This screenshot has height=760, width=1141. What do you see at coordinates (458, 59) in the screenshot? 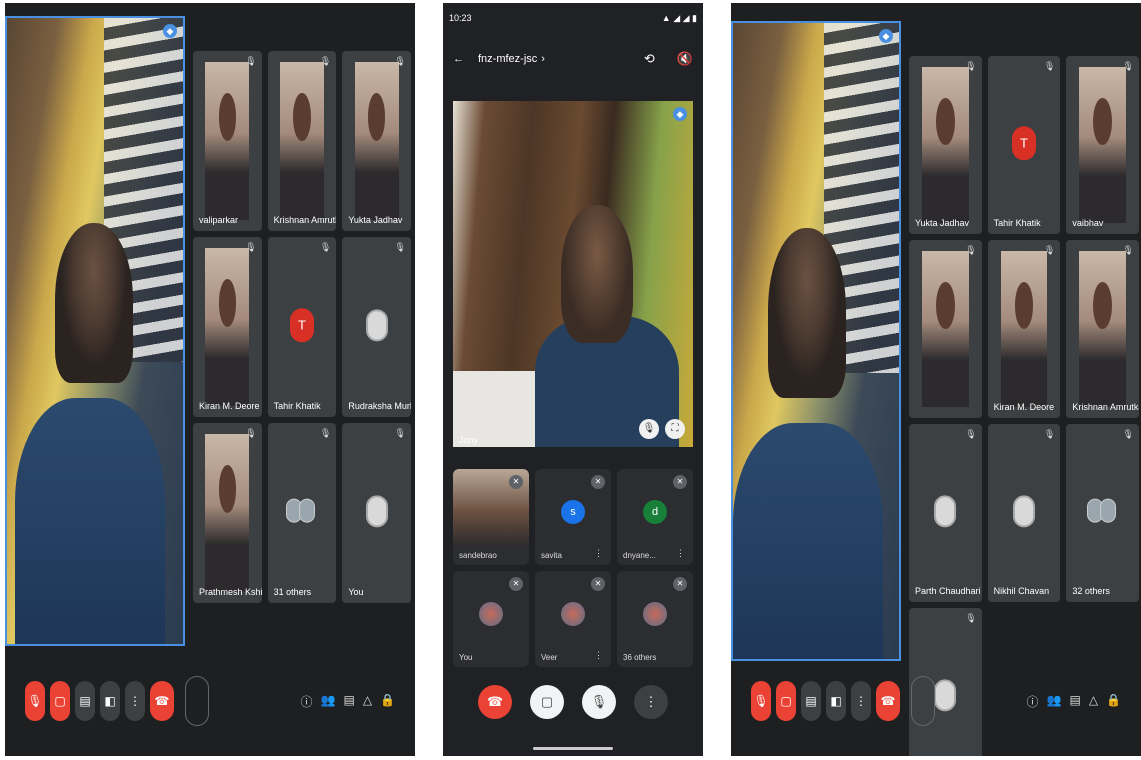
I see `back-arrow-icon: ←` at bounding box center [458, 59].